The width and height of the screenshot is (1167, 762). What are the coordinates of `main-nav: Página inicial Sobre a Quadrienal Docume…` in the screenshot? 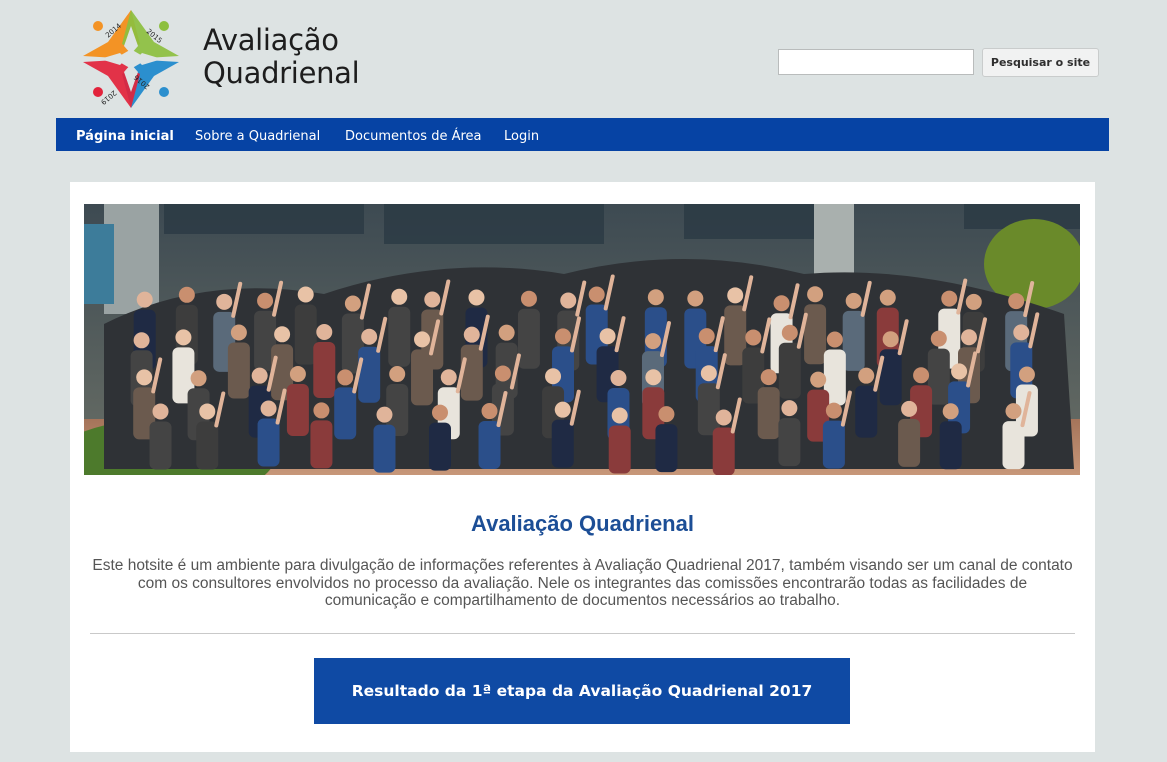 It's located at (582, 134).